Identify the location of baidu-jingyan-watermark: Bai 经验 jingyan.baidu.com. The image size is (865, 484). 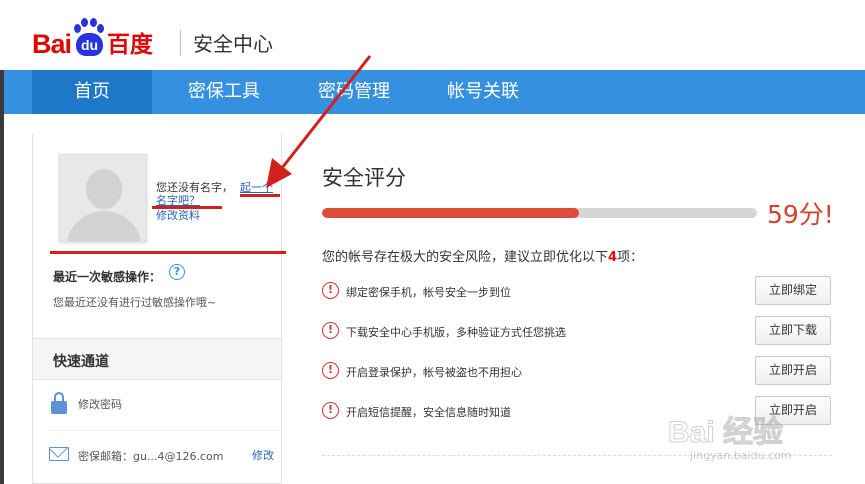
(765, 443).